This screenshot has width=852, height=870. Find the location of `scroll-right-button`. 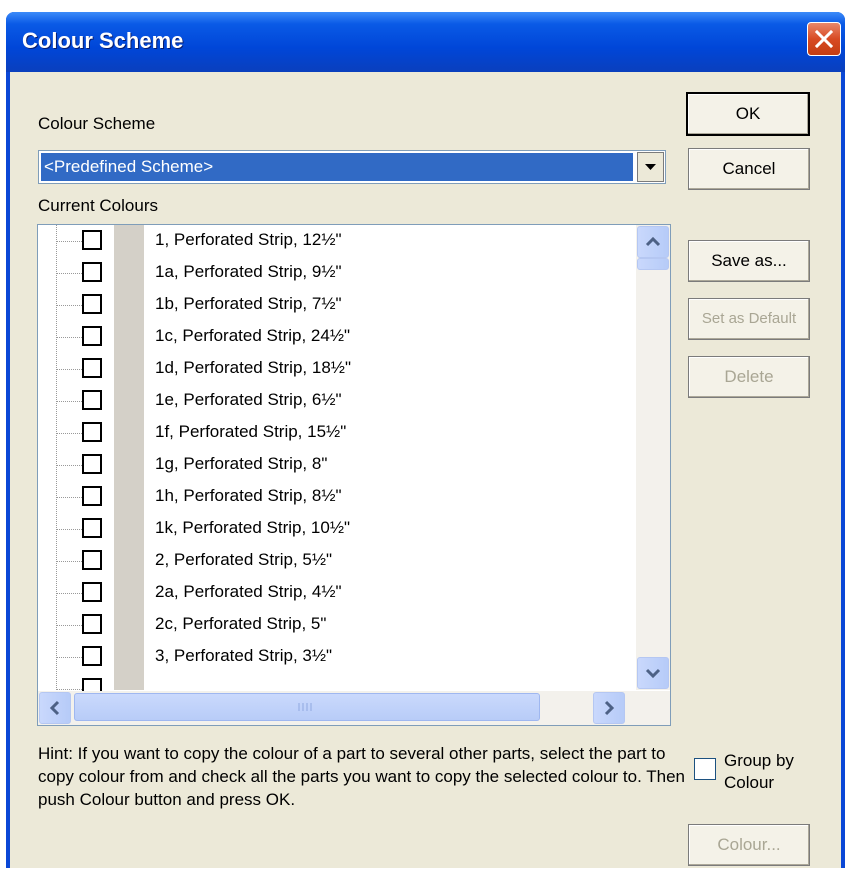

scroll-right-button is located at coordinates (609, 708).